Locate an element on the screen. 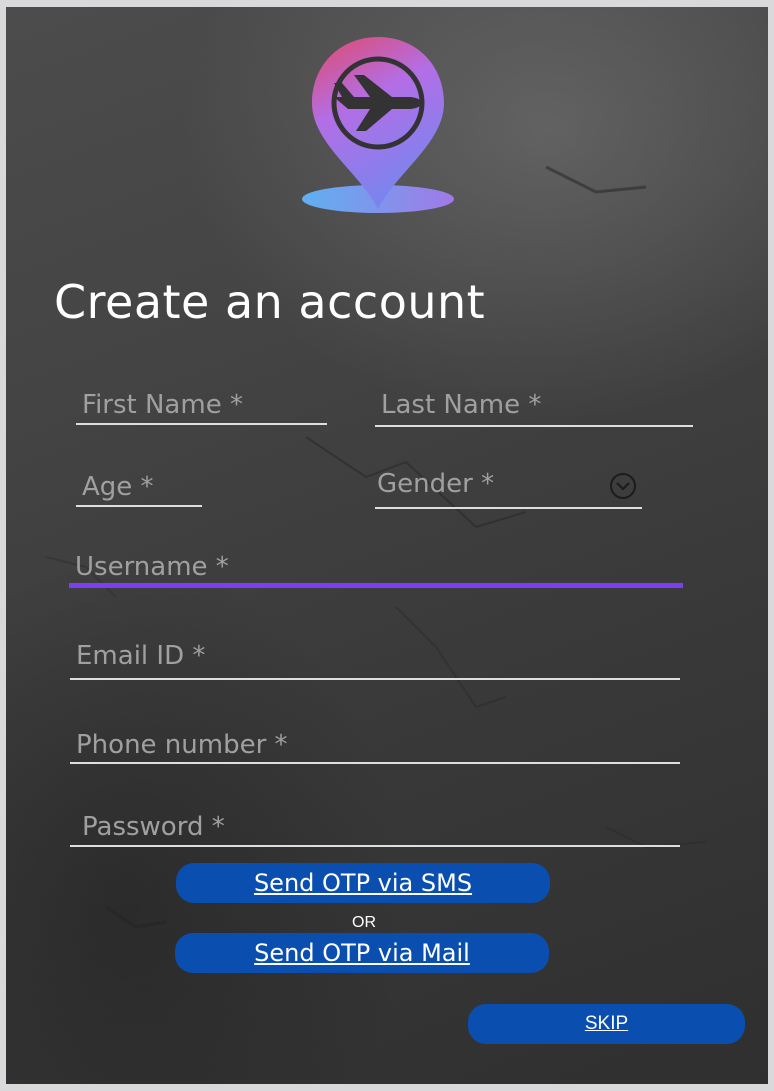 The image size is (774, 1091). skip-button: SKIP is located at coordinates (606, 1024).